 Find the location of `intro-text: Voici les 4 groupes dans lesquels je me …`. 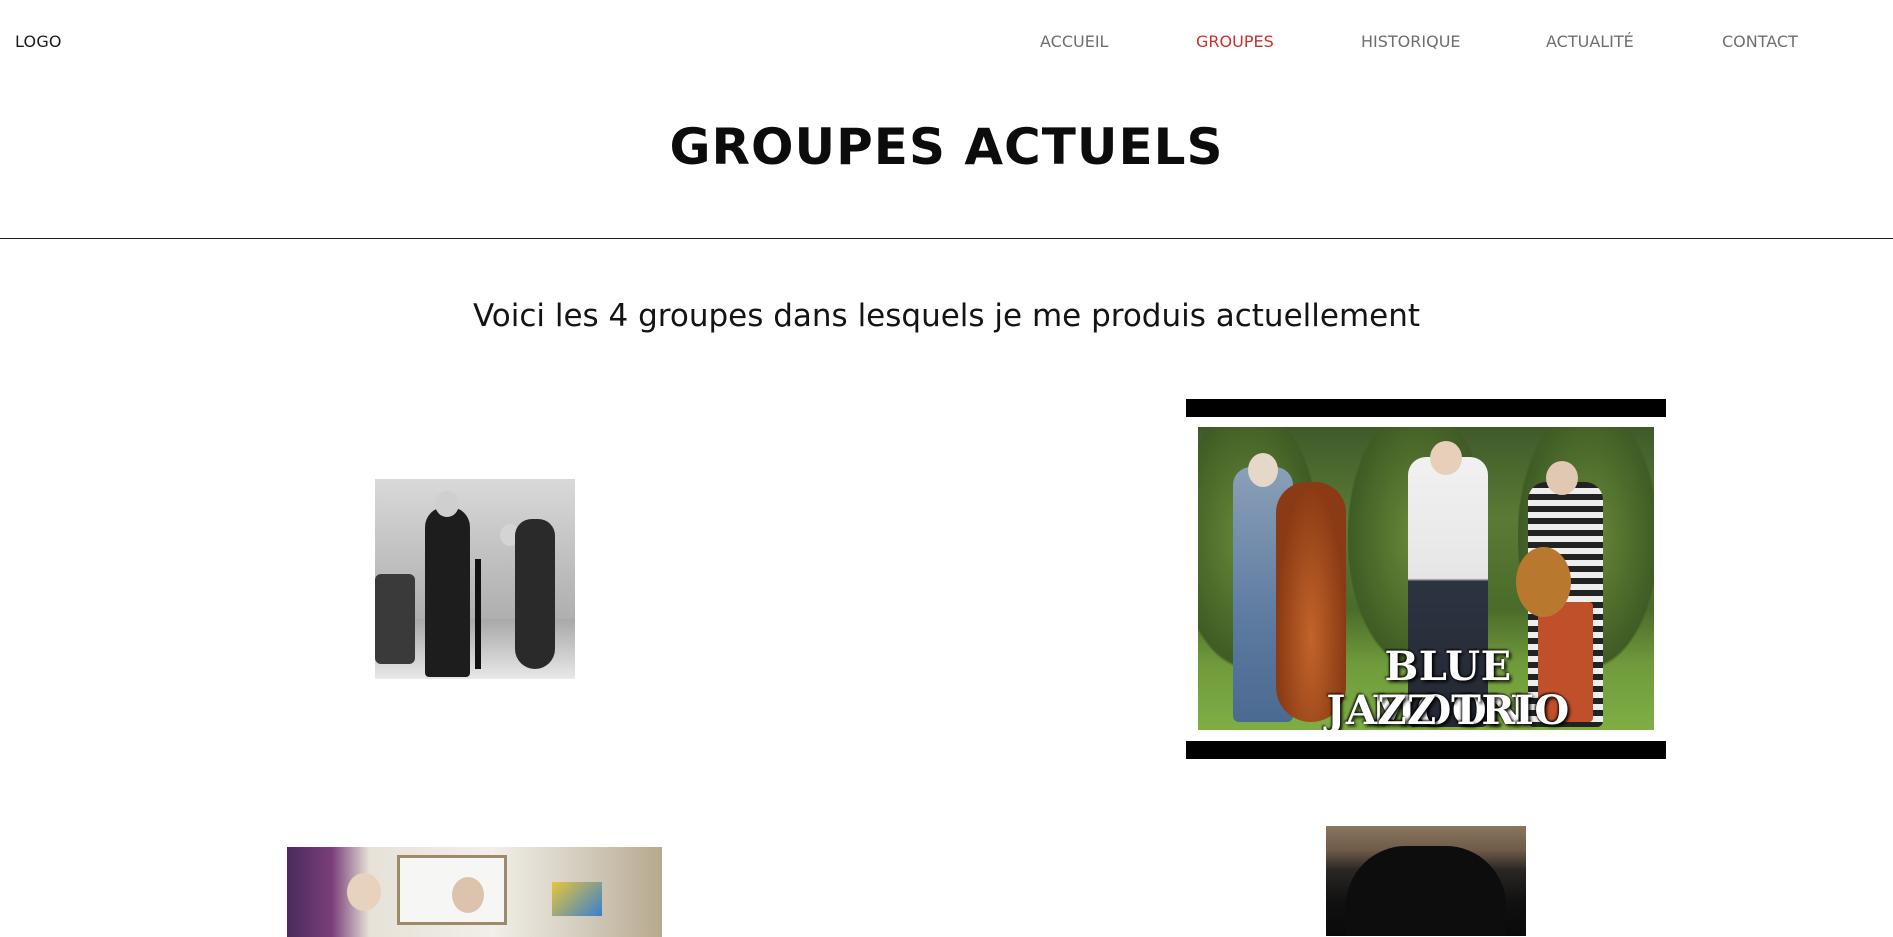

intro-text: Voici les 4 groupes dans lesquels je me … is located at coordinates (946, 316).